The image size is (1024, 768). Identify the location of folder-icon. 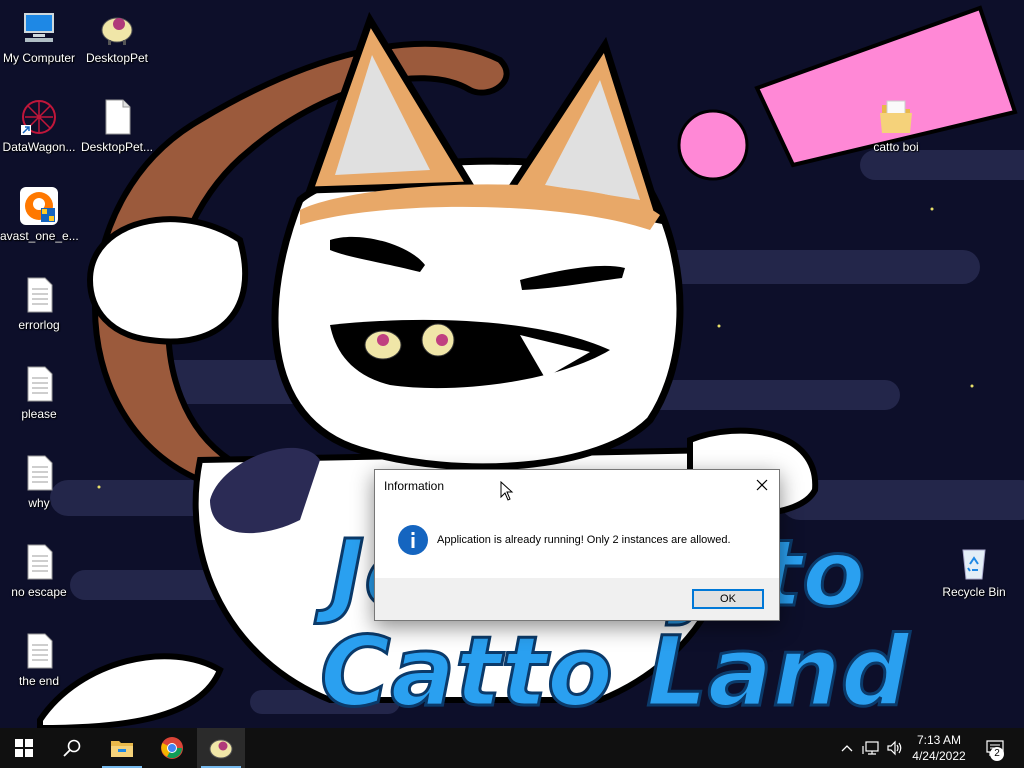
(896, 116).